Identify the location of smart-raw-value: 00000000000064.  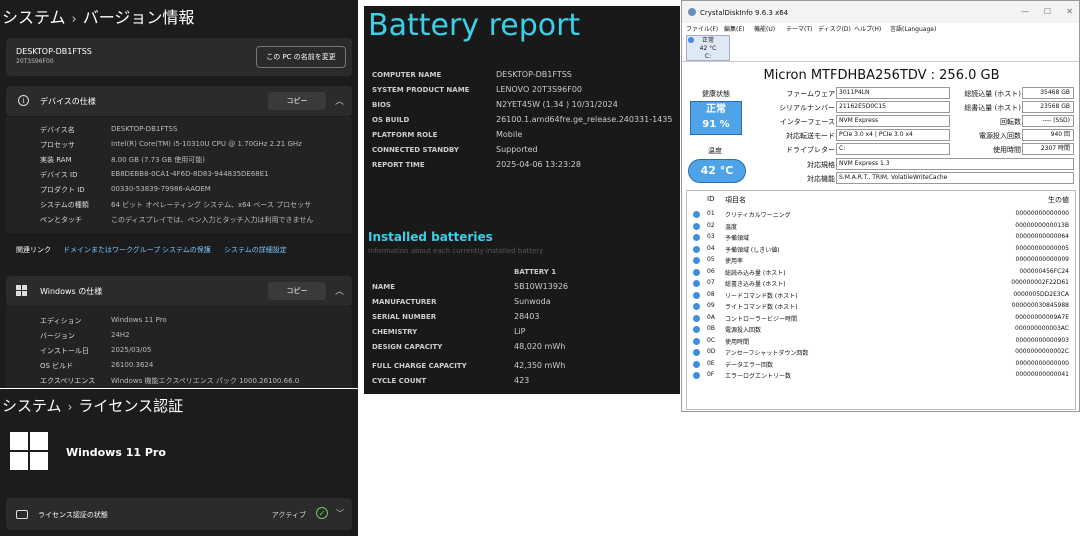
(1042, 236).